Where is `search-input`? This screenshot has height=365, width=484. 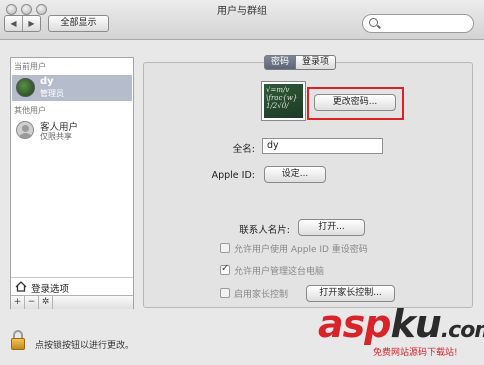
search-input is located at coordinates (418, 23).